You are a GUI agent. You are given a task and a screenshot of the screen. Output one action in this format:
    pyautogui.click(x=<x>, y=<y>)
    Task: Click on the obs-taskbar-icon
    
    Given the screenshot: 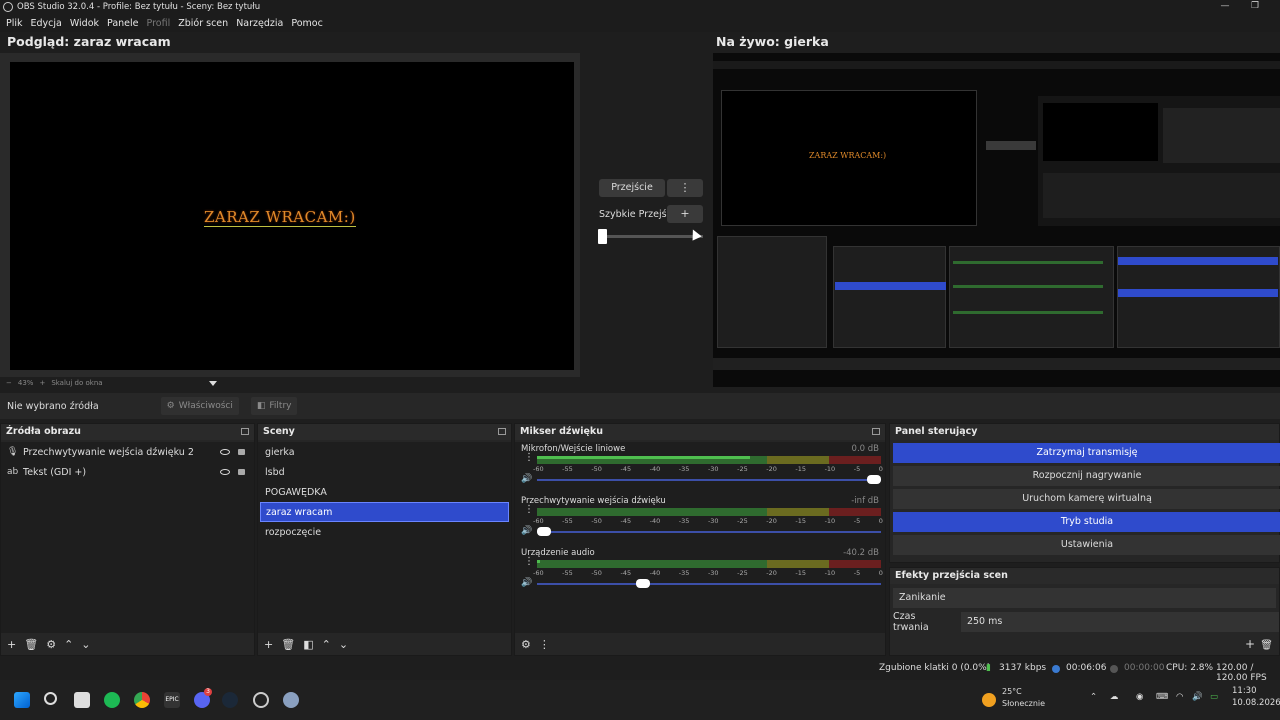 What is the action you would take?
    pyautogui.click(x=261, y=700)
    